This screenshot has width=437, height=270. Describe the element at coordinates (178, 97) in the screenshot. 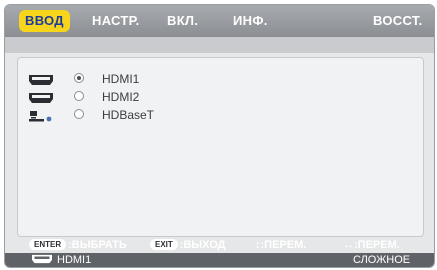

I see `input-row-hdmi2: HDMI2` at that location.